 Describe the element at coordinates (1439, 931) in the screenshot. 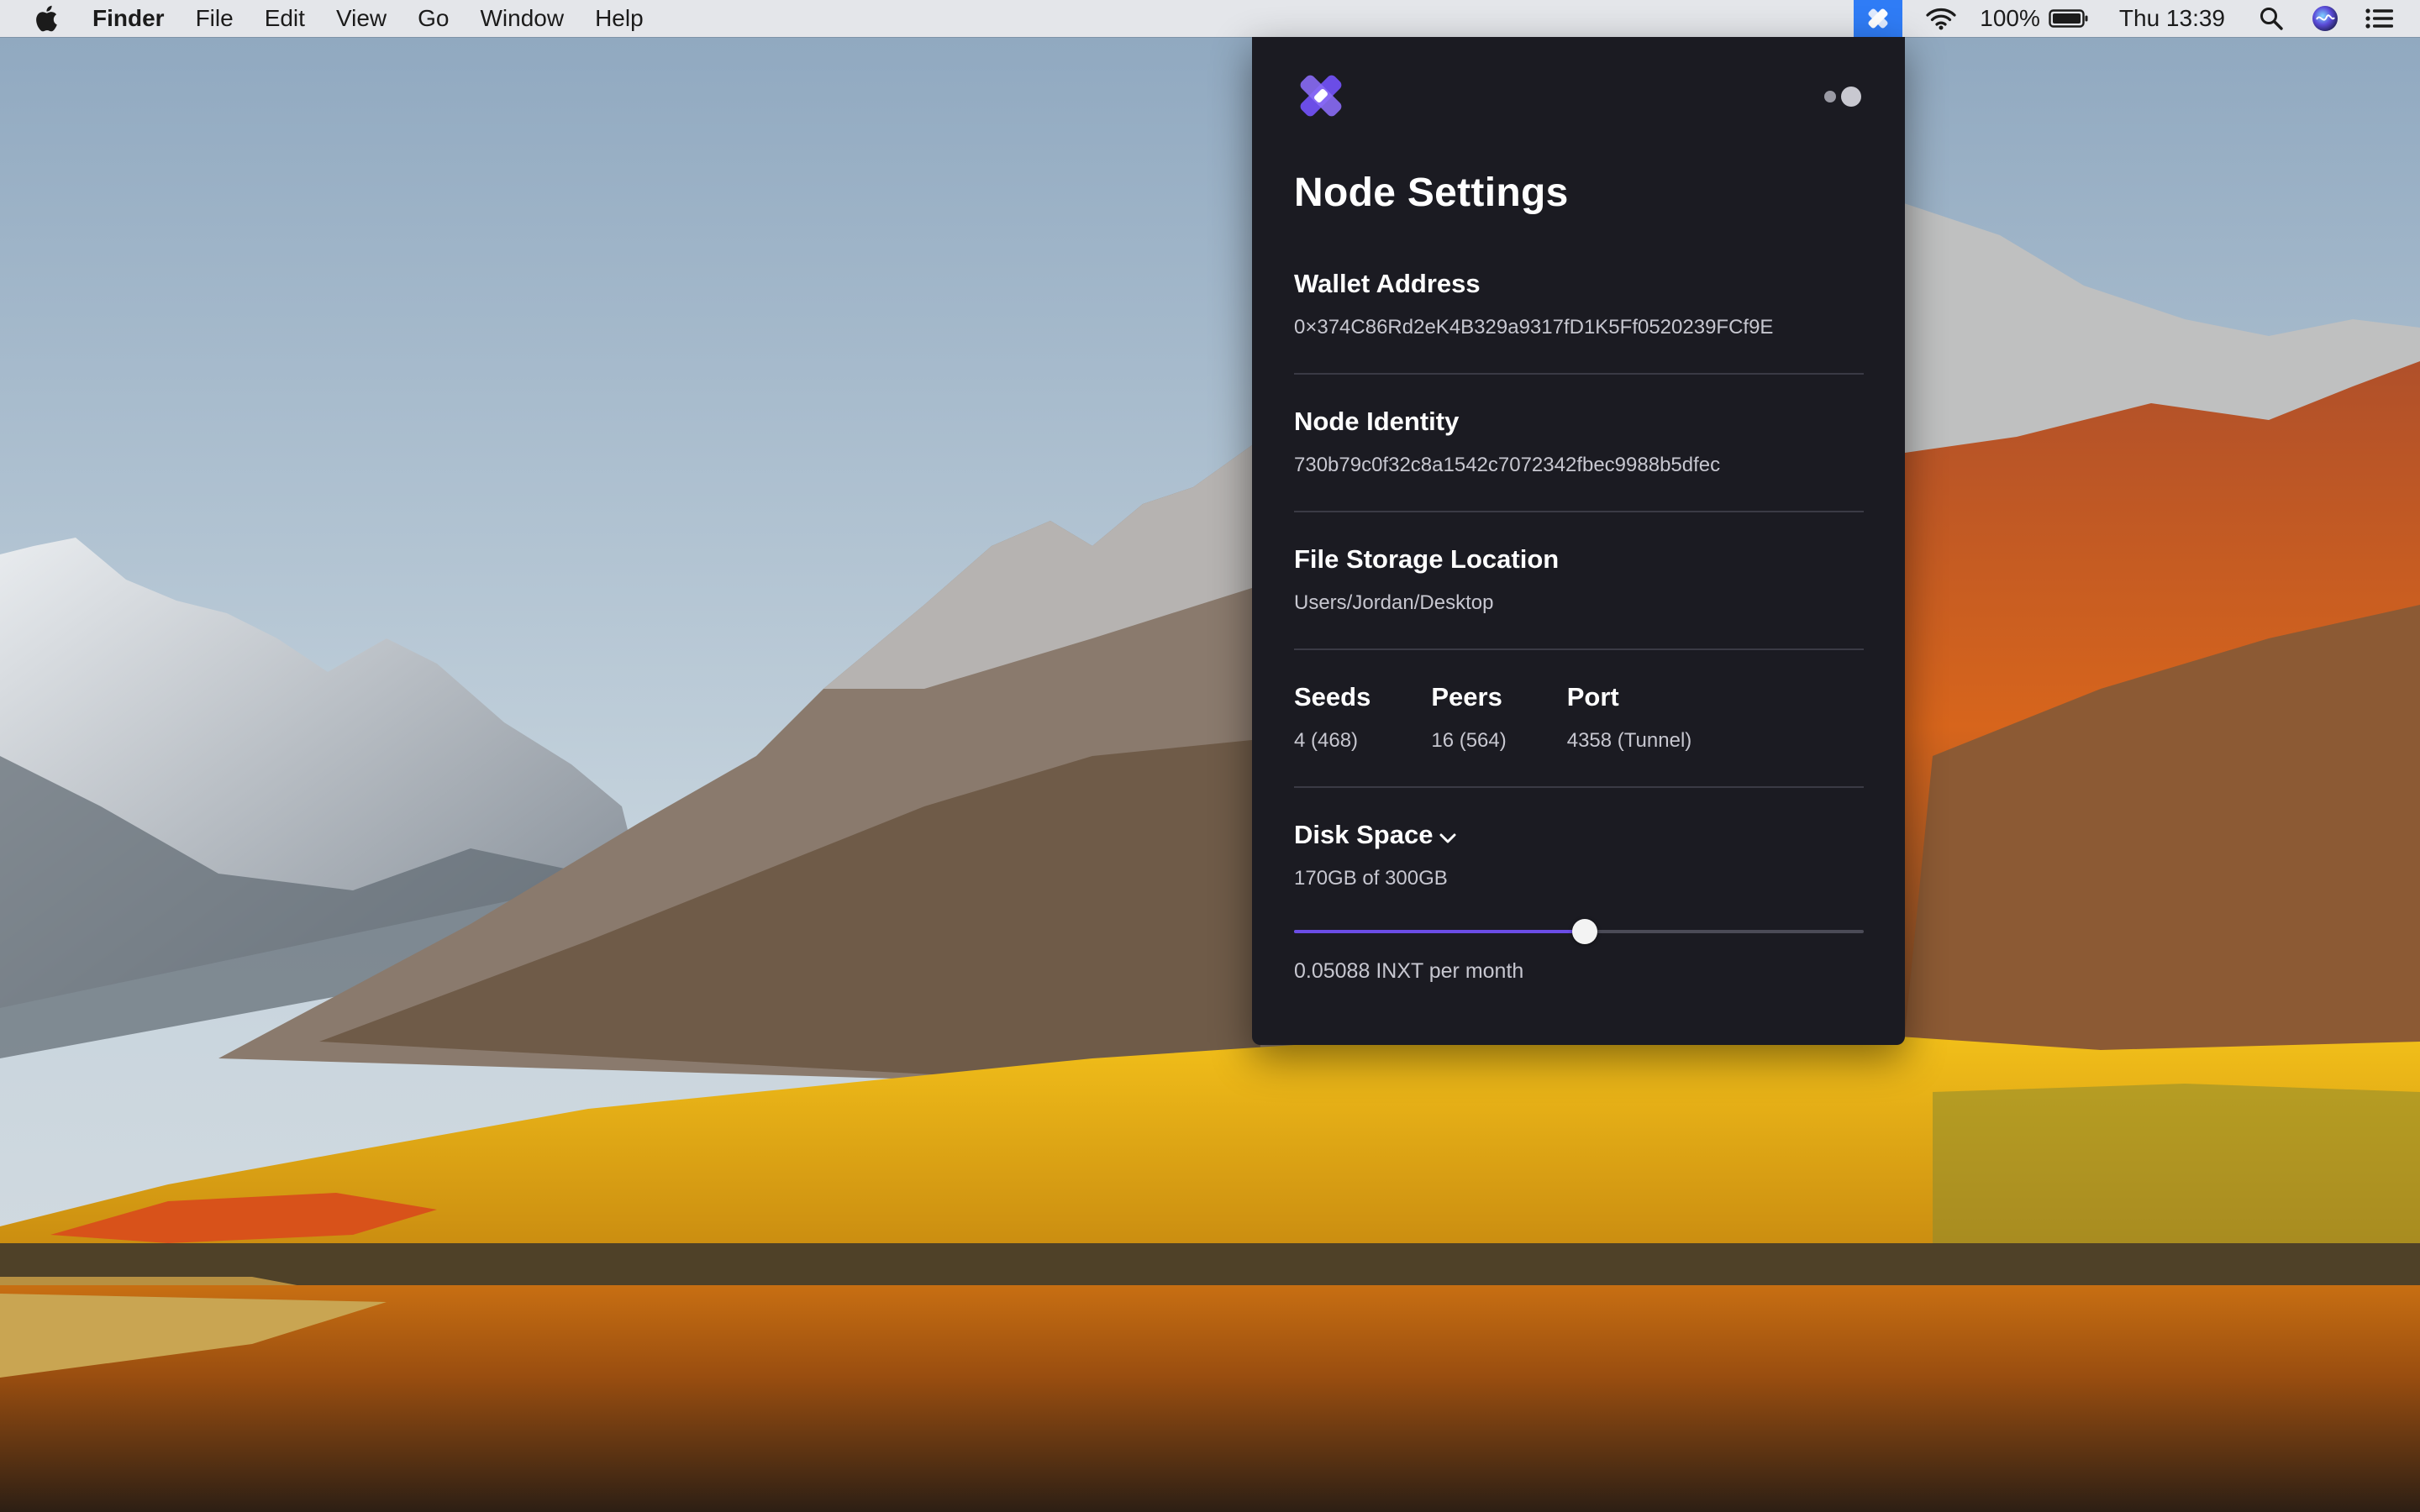

I see `slider-fill` at that location.